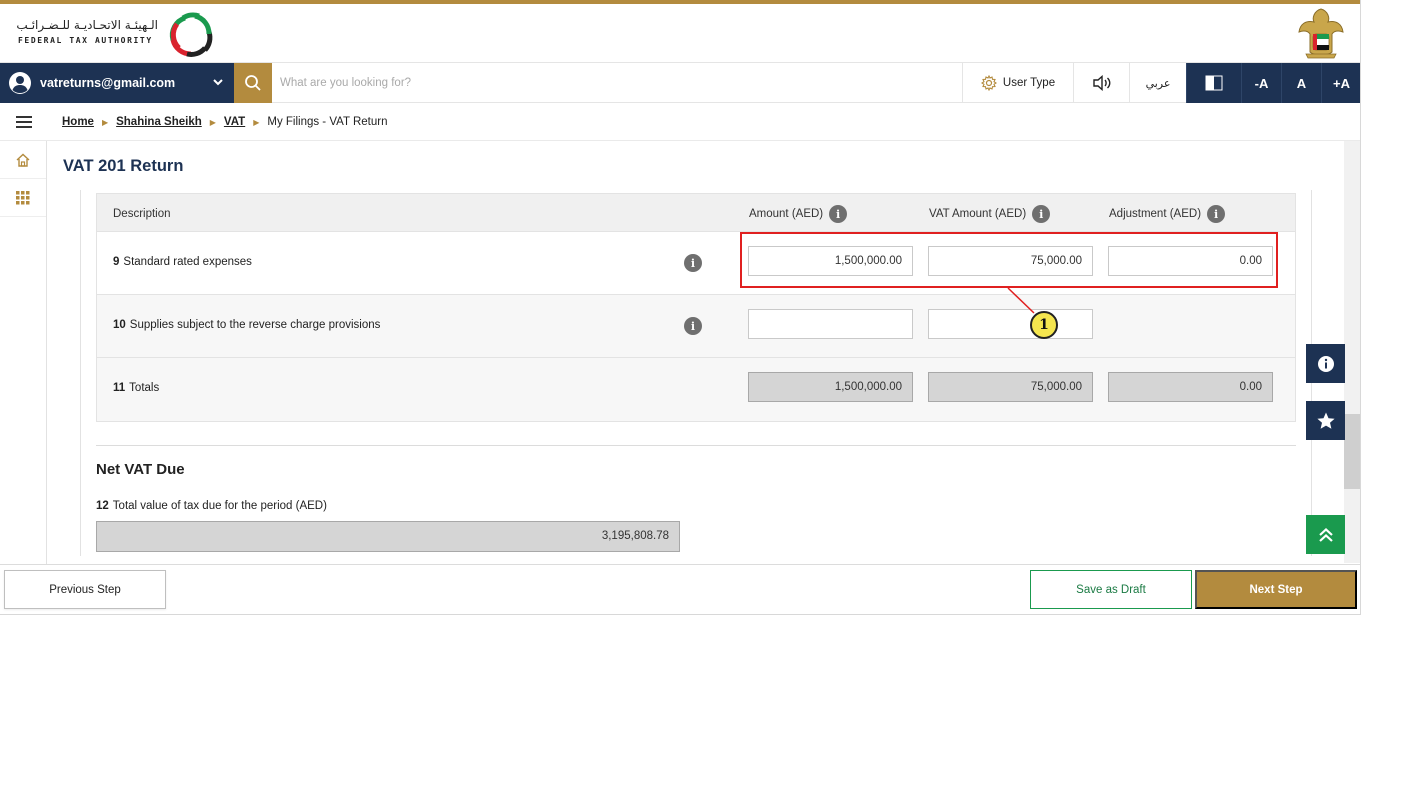 The height and width of the screenshot is (801, 1414). I want to click on box9-amount-input, so click(830, 261).